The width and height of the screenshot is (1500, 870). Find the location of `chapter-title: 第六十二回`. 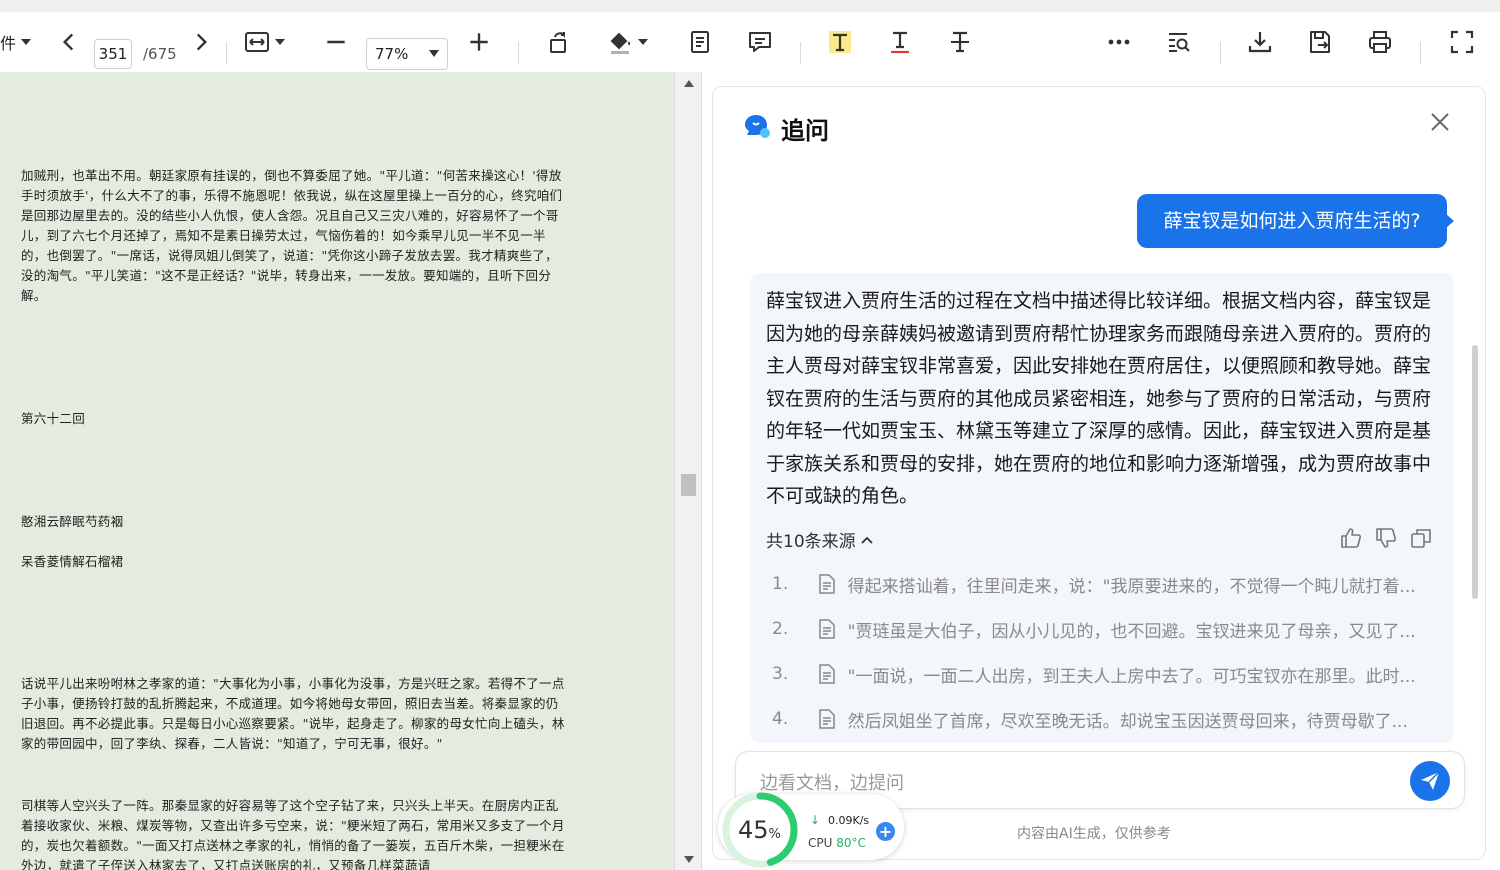

chapter-title: 第六十二回 is located at coordinates (53, 418).